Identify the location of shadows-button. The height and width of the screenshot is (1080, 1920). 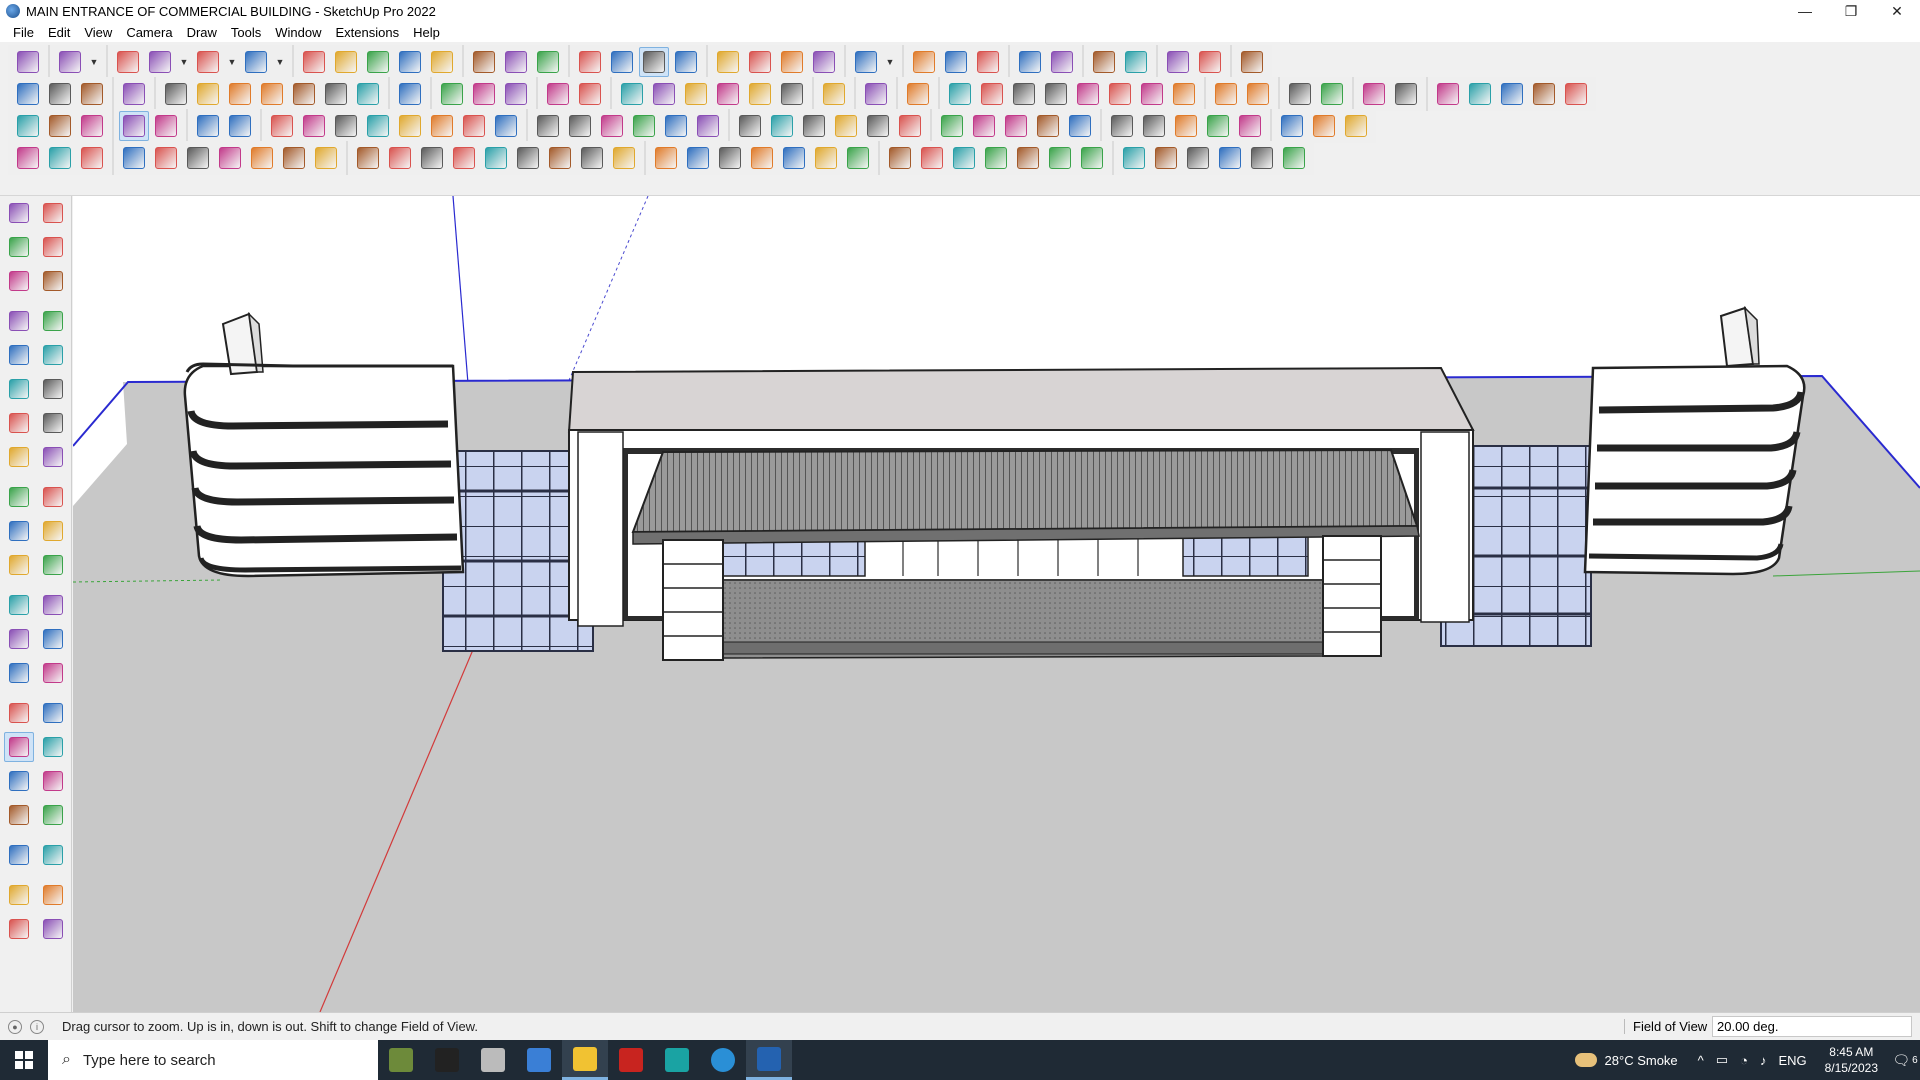
(792, 62).